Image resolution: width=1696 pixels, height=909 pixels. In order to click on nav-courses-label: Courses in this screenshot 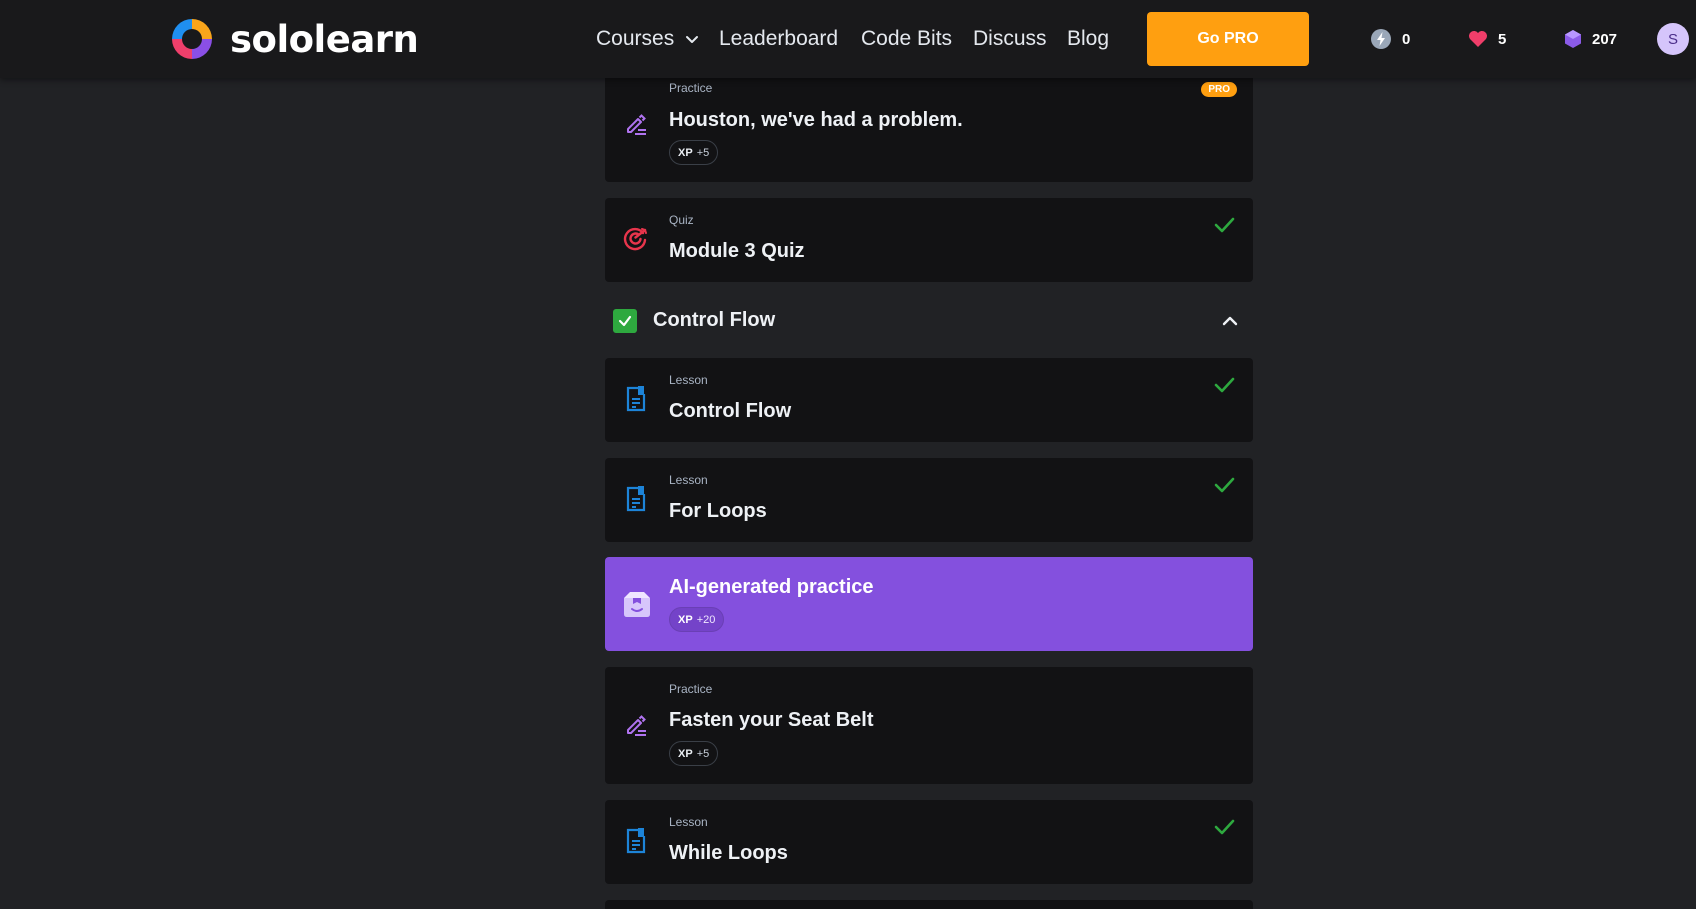, I will do `click(635, 38)`.